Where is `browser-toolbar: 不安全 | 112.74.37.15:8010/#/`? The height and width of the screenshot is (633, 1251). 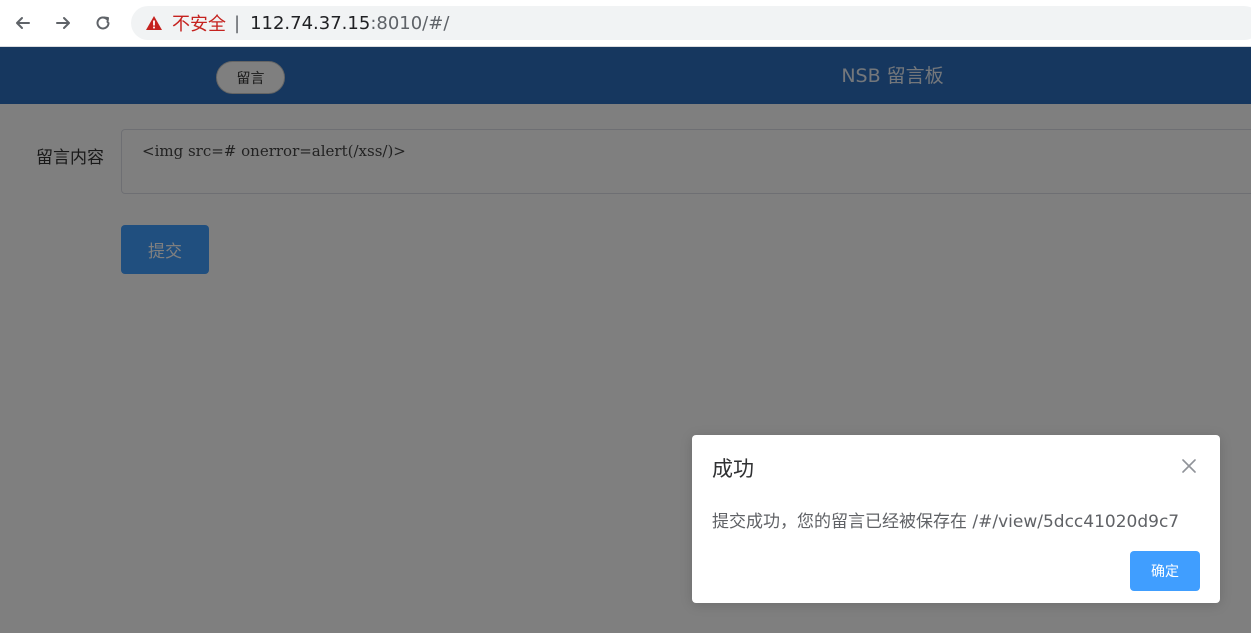 browser-toolbar: 不安全 | 112.74.37.15:8010/#/ is located at coordinates (625, 23).